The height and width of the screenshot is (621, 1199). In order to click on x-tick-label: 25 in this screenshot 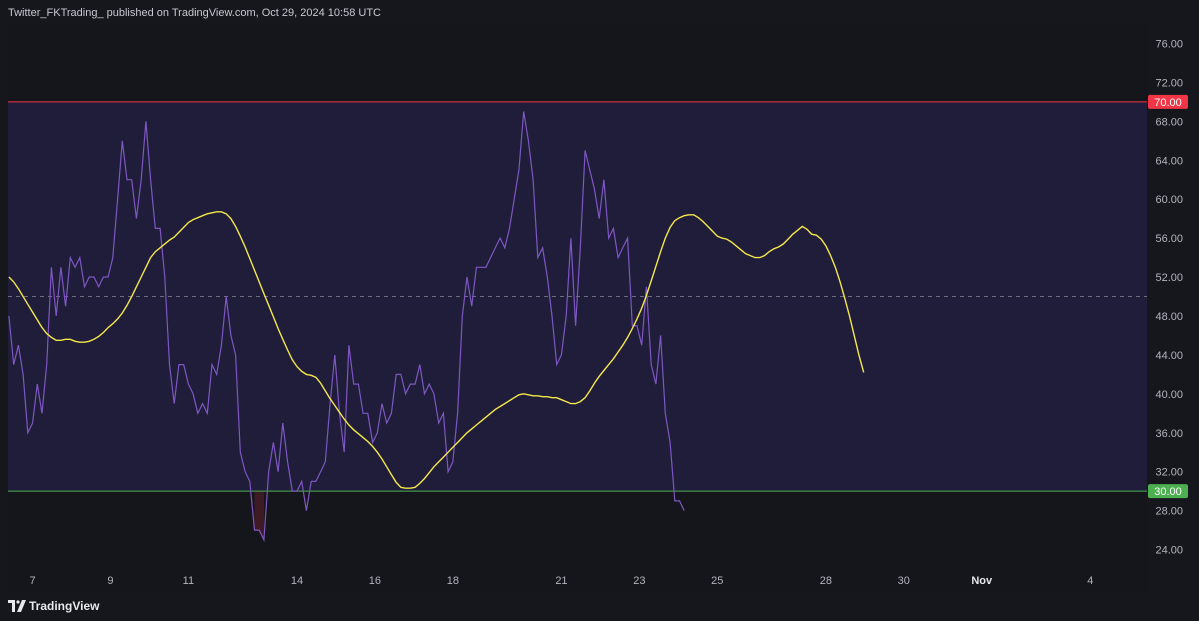, I will do `click(717, 581)`.